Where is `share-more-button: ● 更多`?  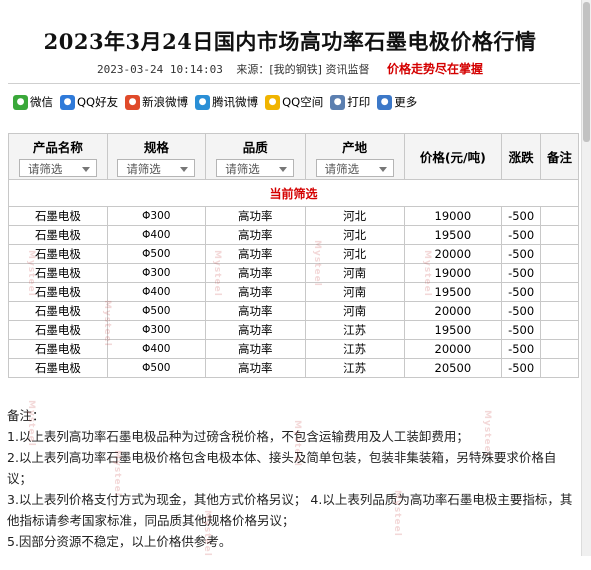 share-more-button: ● 更多 is located at coordinates (397, 102).